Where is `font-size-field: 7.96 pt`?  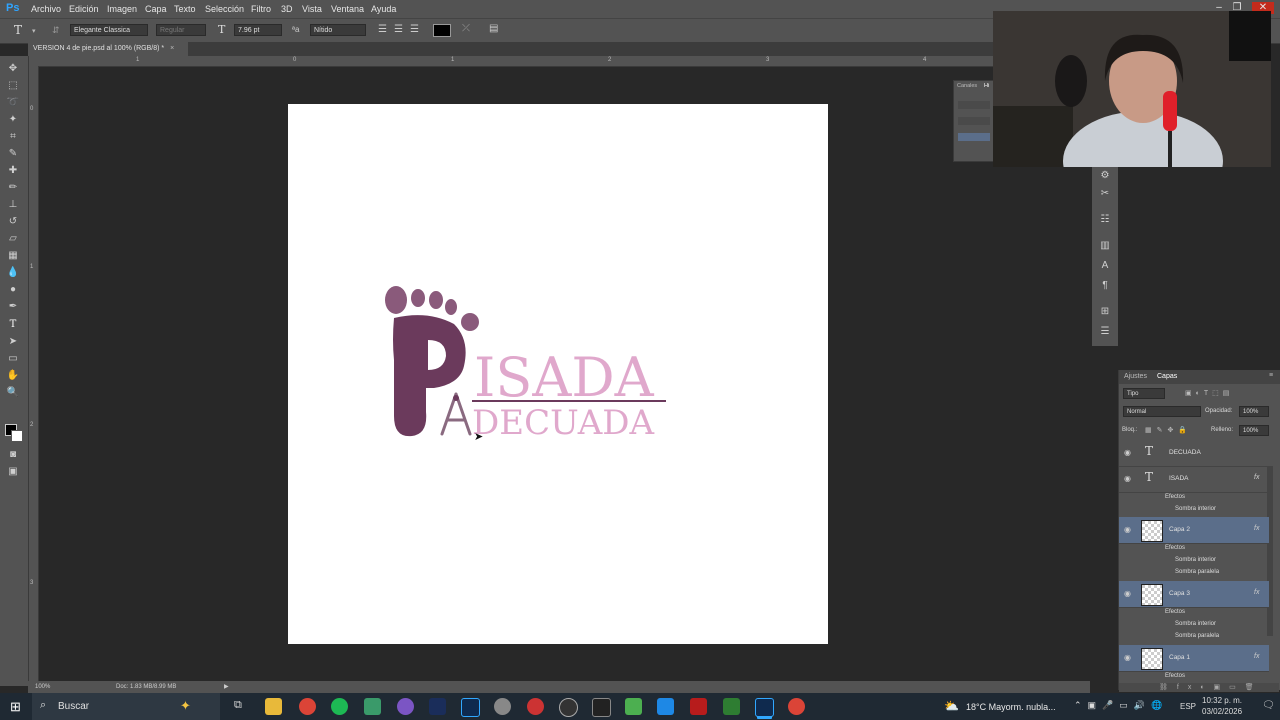
font-size-field: 7.96 pt is located at coordinates (258, 30).